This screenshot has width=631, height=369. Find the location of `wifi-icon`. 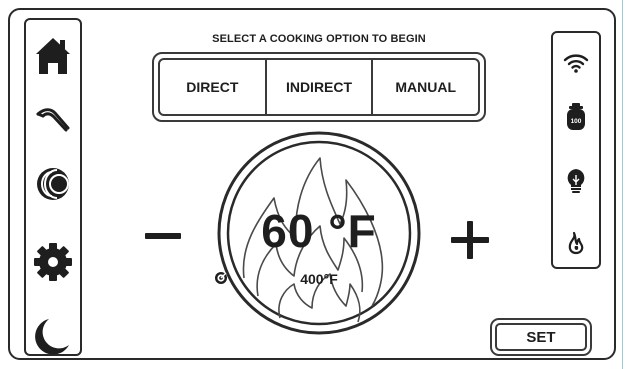

wifi-icon is located at coordinates (576, 63).